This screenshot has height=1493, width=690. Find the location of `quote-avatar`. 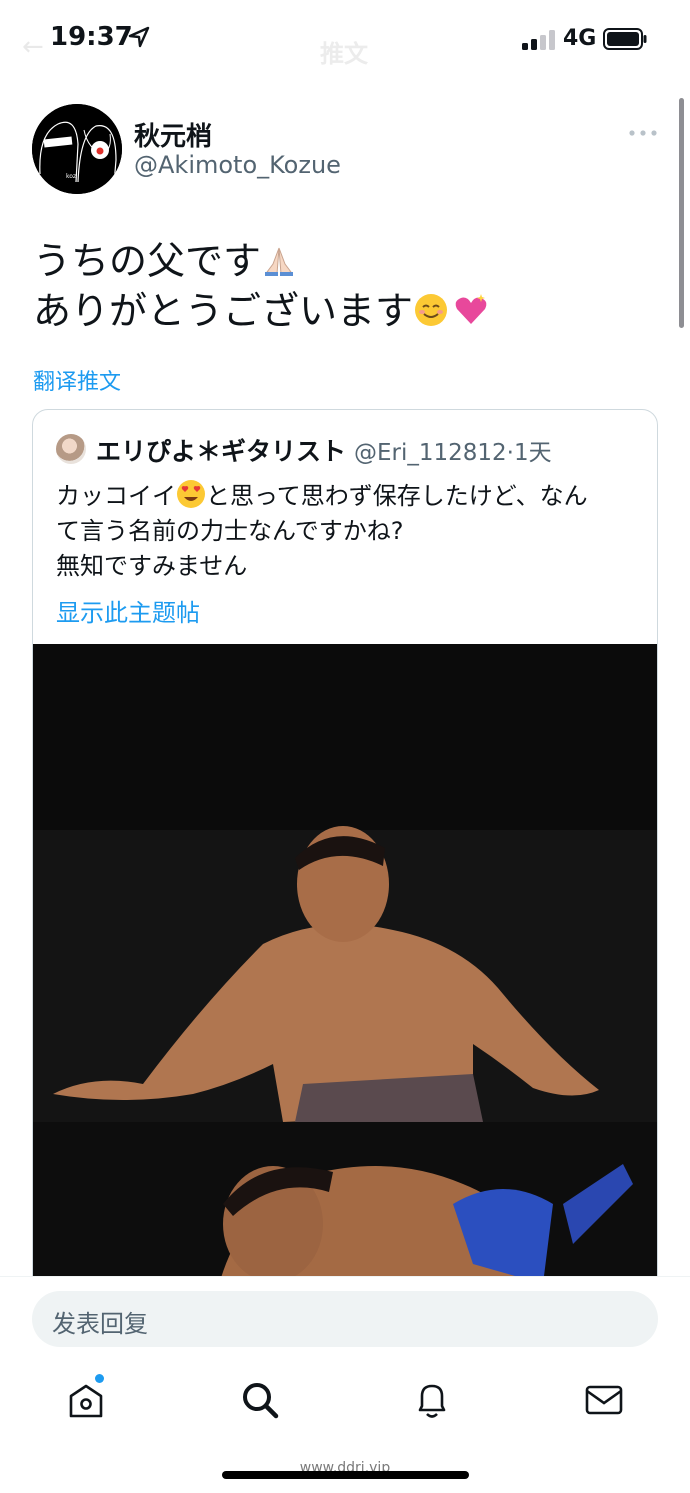

quote-avatar is located at coordinates (71, 449).